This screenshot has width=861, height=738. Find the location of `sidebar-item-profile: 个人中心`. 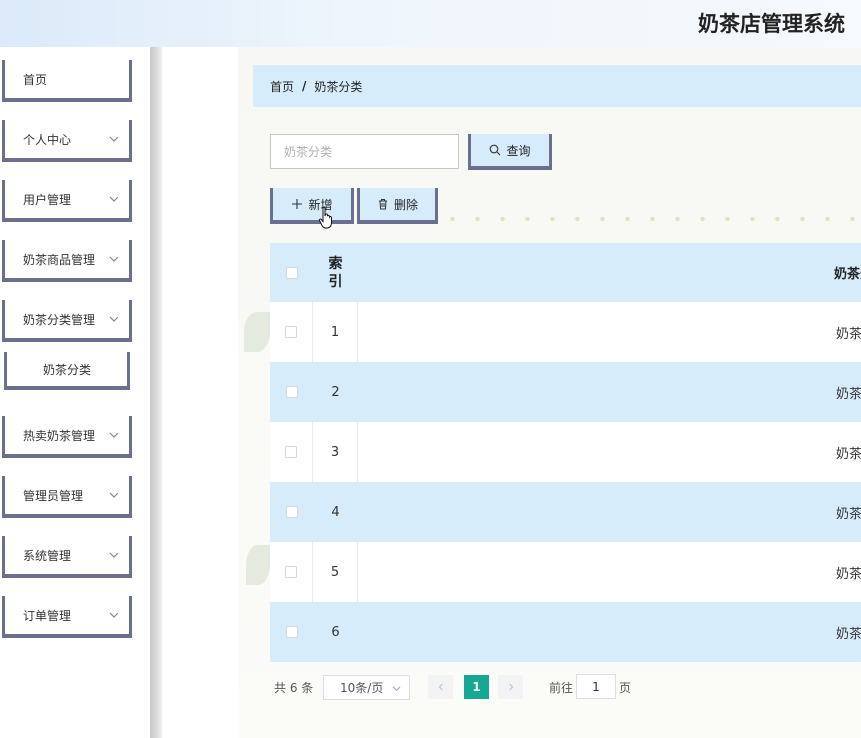

sidebar-item-profile: 个人中心 is located at coordinates (67, 141).